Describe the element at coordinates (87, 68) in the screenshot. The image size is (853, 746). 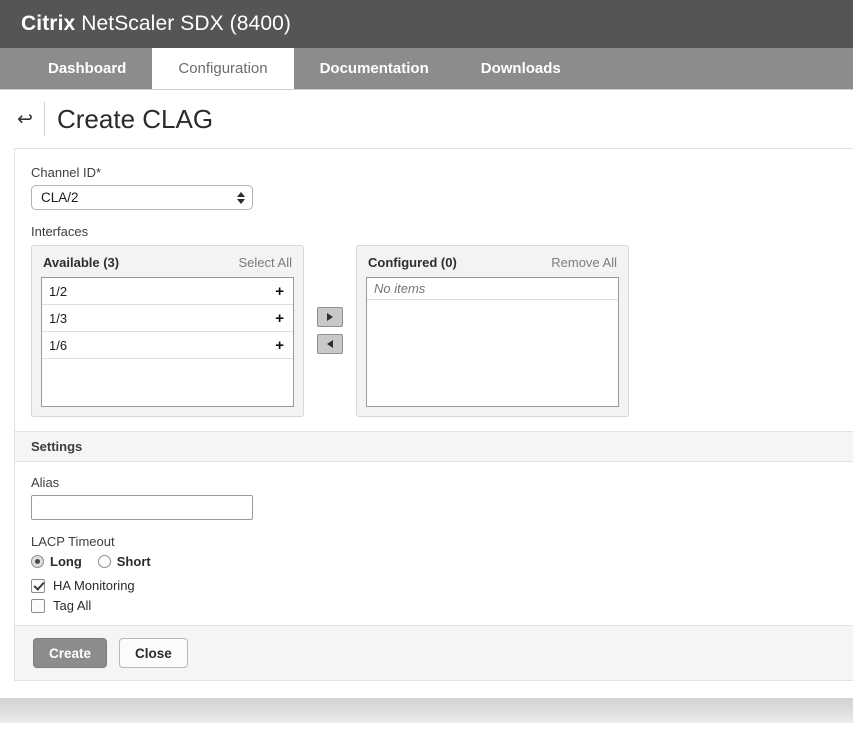
I see `tab-dashboard: Dashboard` at that location.